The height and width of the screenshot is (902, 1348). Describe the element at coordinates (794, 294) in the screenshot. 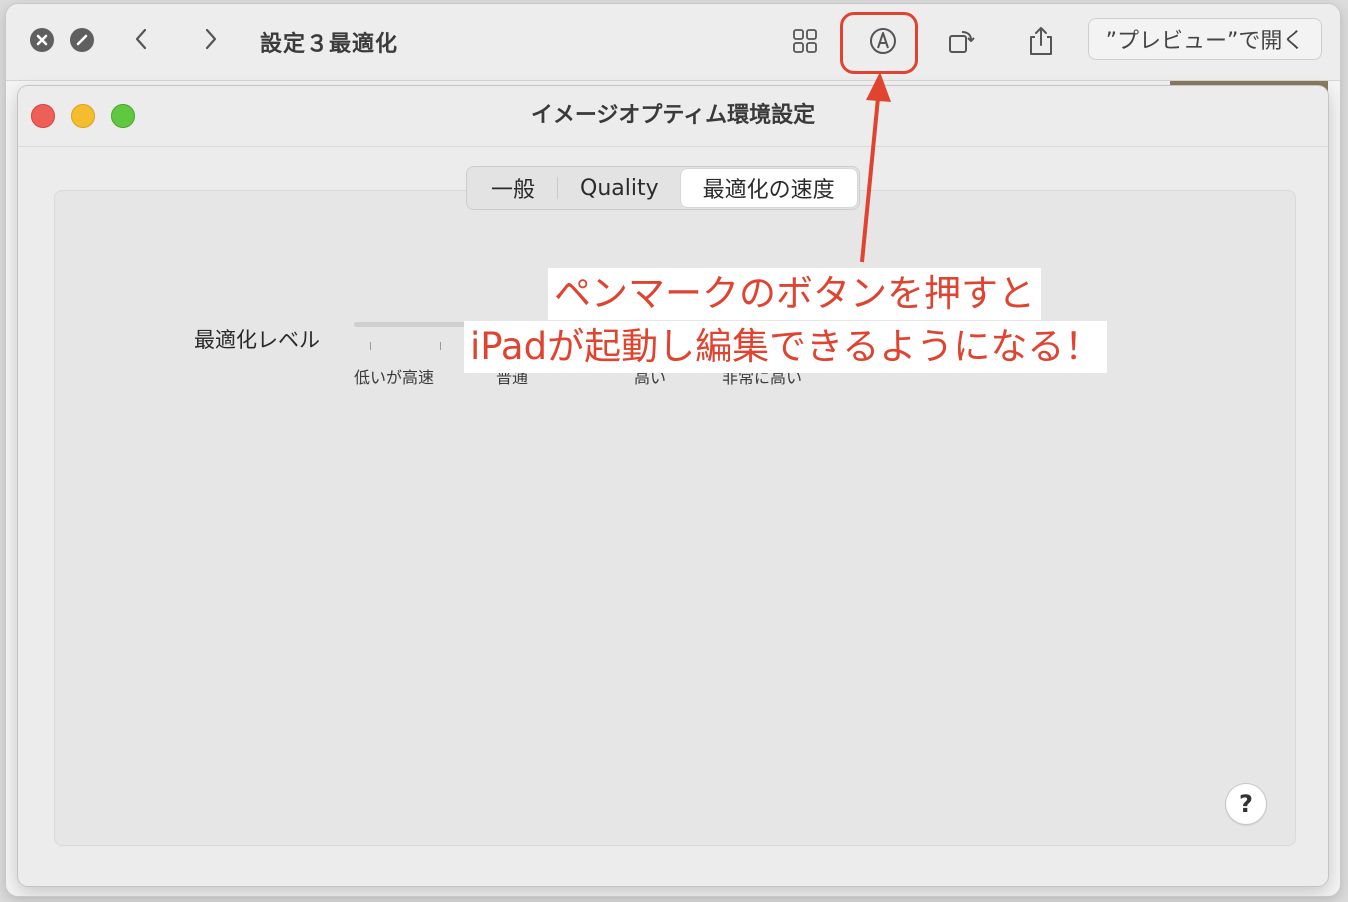

I see `annotation-line-1: ペンマークのボタンを押すと` at that location.